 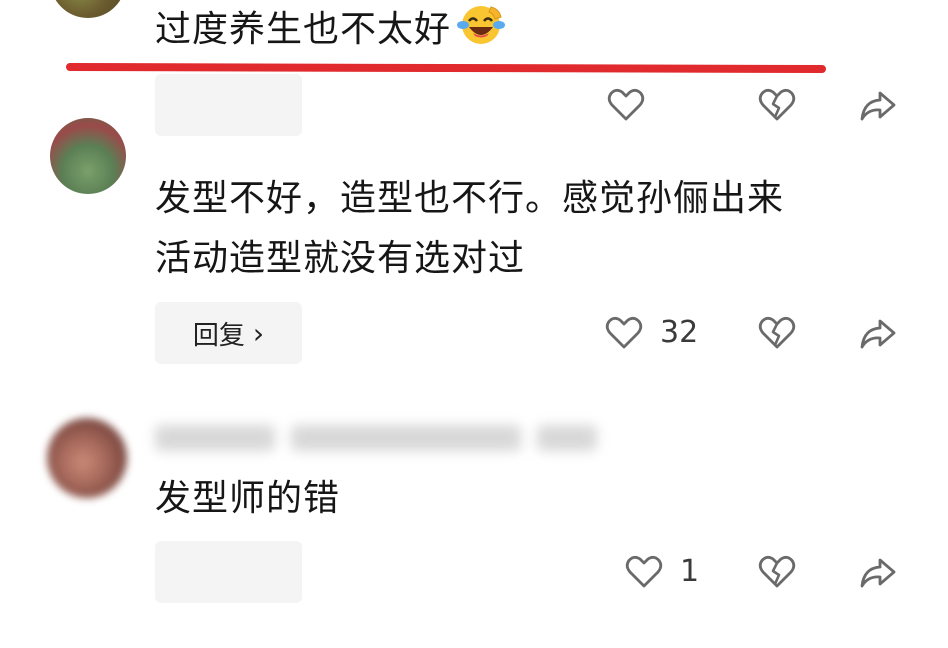 I want to click on reply-button: 回复 ›, so click(x=228, y=333).